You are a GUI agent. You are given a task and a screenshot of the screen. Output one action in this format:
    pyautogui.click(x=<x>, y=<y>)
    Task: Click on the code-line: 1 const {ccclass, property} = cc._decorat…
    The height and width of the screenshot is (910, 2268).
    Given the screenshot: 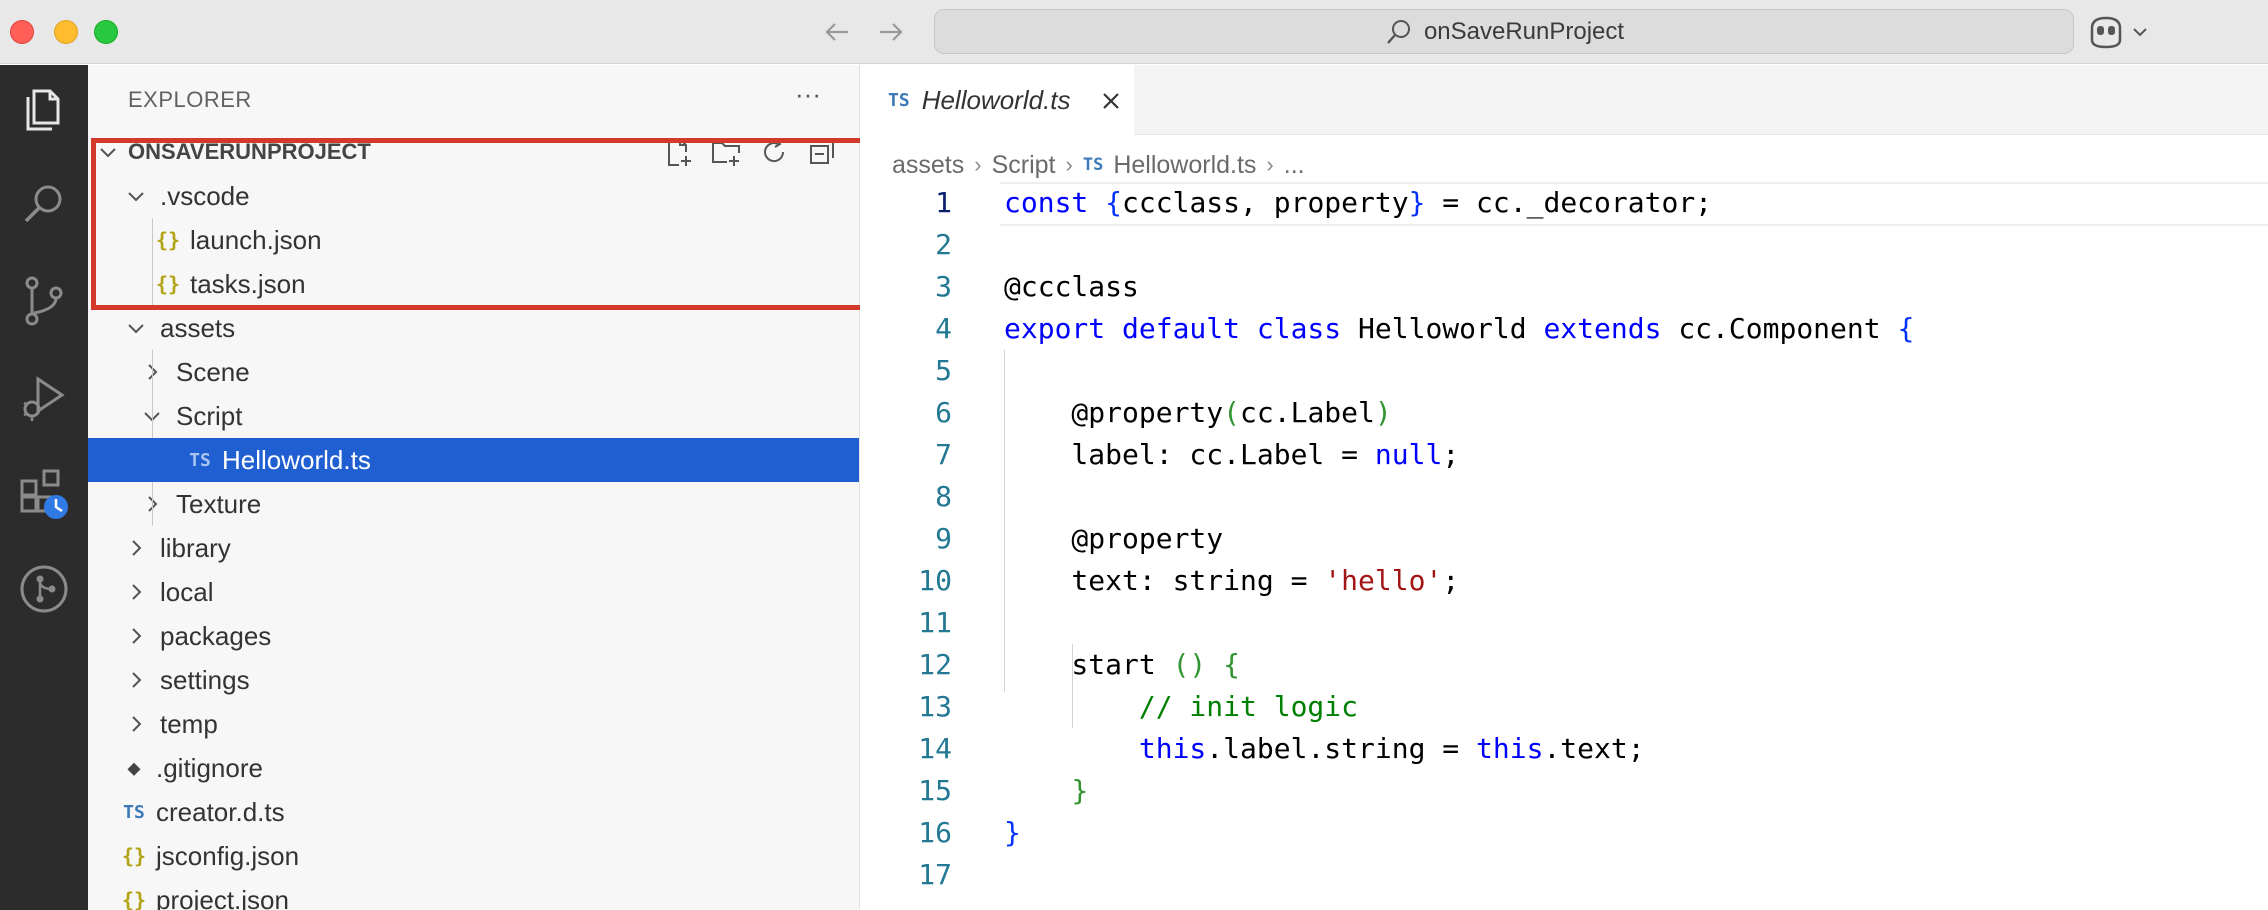 What is the action you would take?
    pyautogui.click(x=1564, y=204)
    